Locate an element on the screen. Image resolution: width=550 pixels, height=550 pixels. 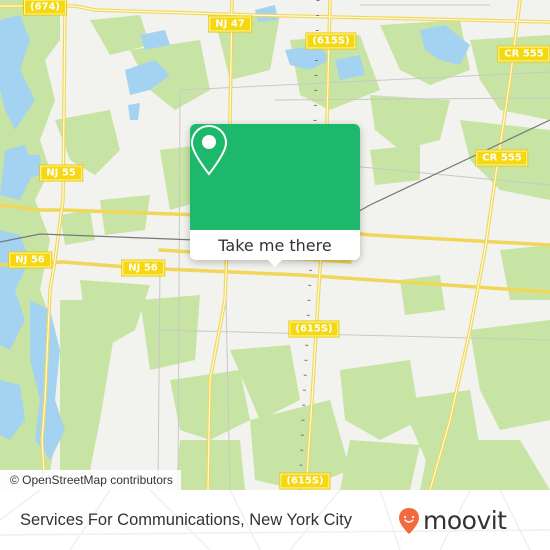
road-label-615s-bottom: (615S) is located at coordinates (305, 481).